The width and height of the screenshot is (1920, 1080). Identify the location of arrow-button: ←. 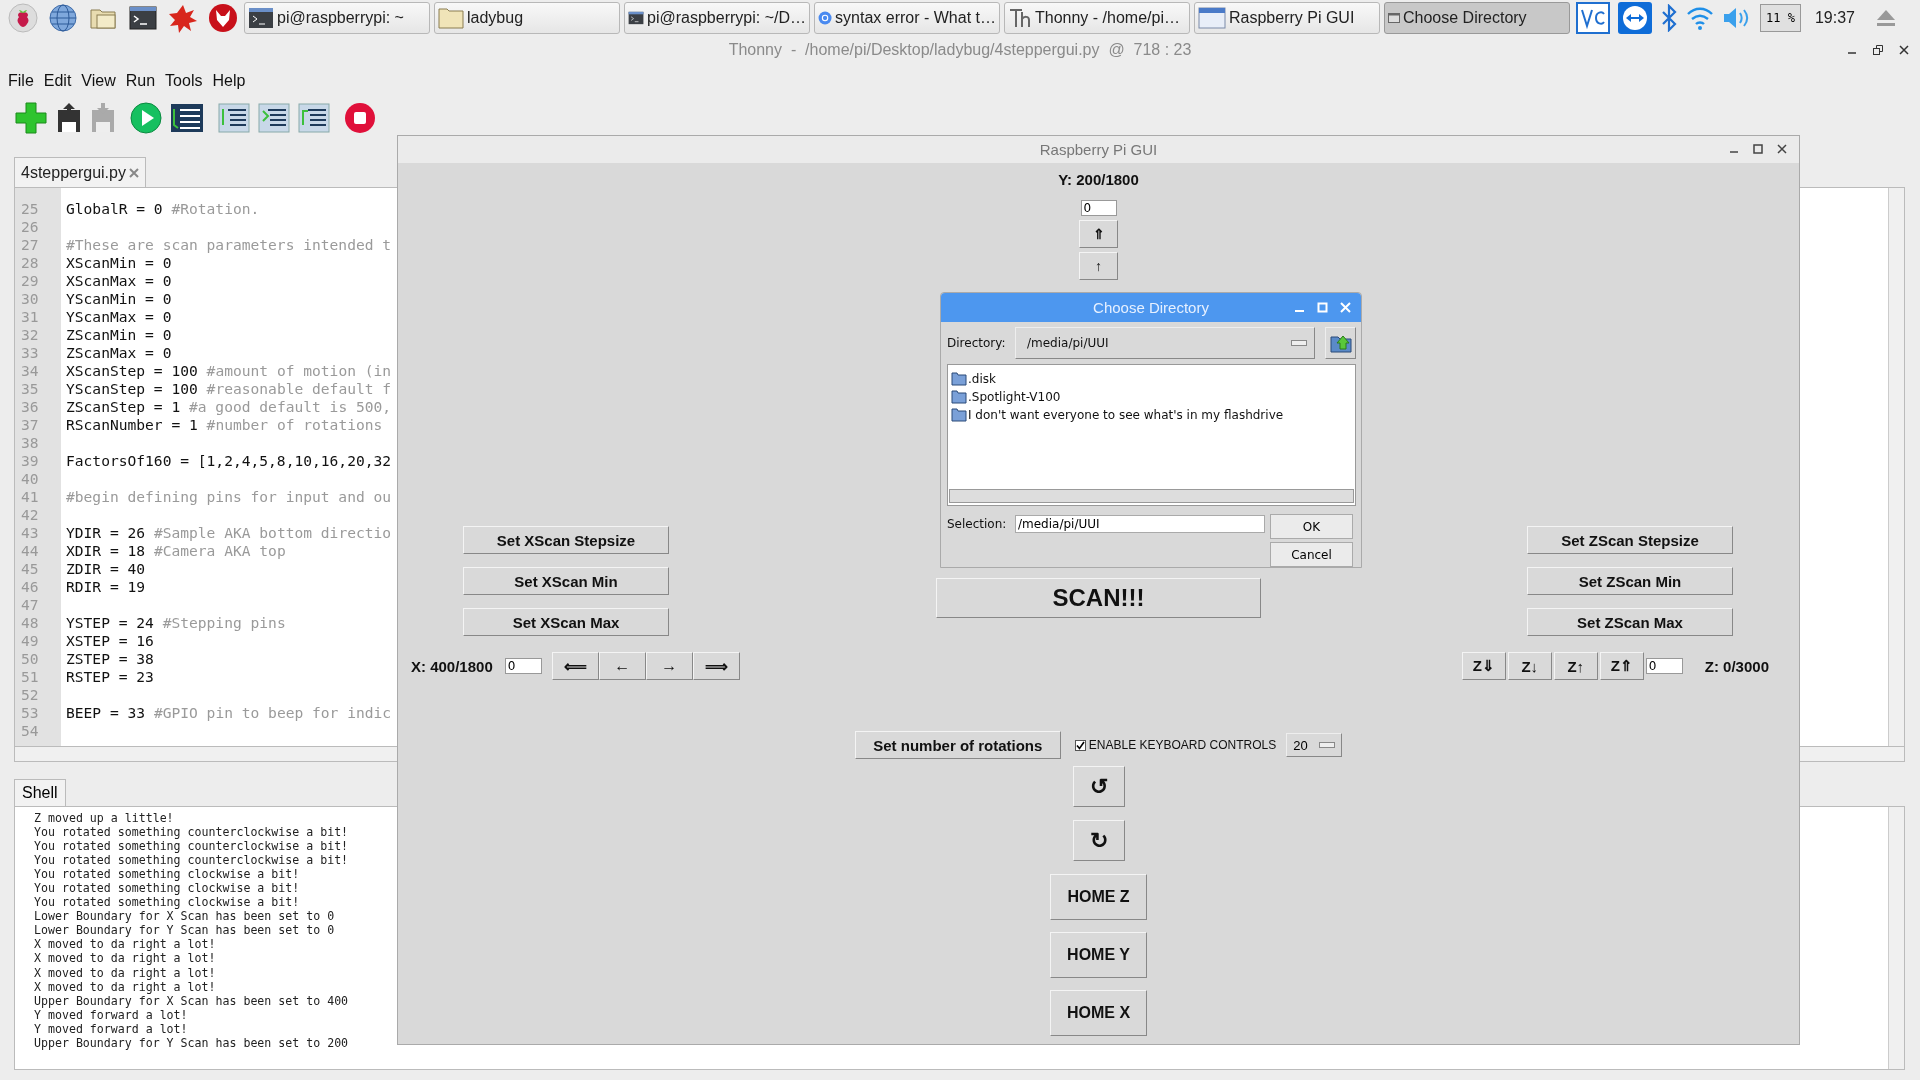
(622, 666).